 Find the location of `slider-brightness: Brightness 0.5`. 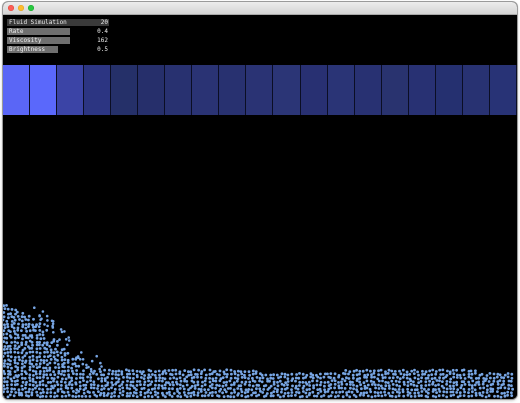

slider-brightness: Brightness 0.5 is located at coordinates (58, 49).